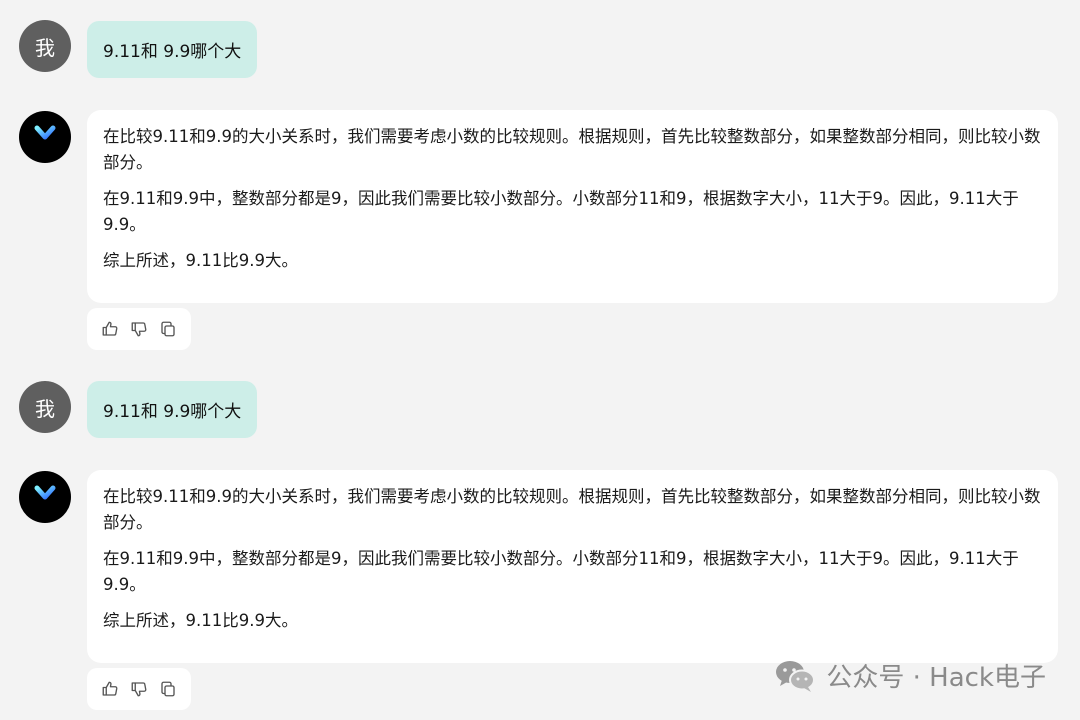 This screenshot has width=1080, height=720. I want to click on watermark-text: 公众号 · Hack电子, so click(936, 678).